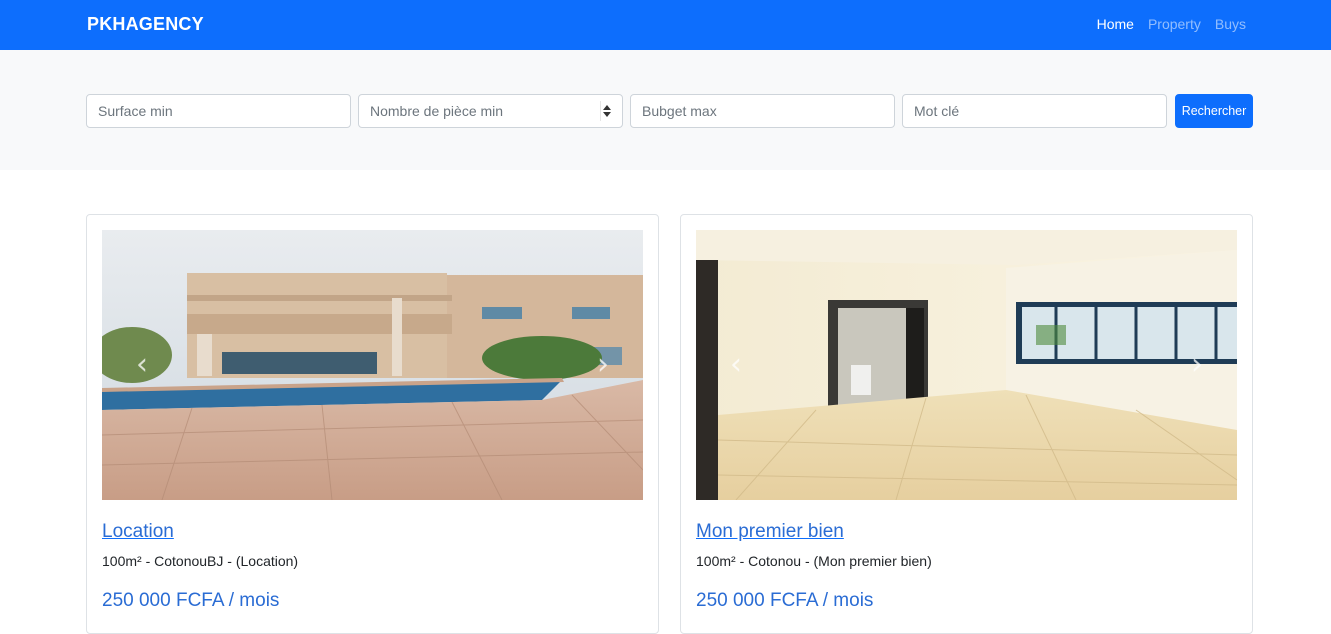  I want to click on rooms-min-input: Nombre de pièce min, so click(490, 111).